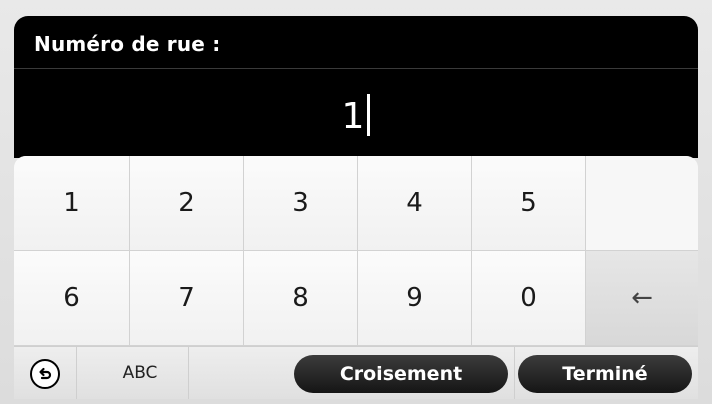  What do you see at coordinates (301, 298) in the screenshot?
I see `key-8: 8` at bounding box center [301, 298].